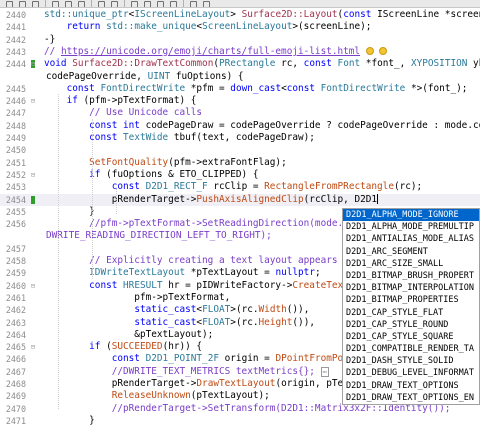 The width and height of the screenshot is (480, 441). What do you see at coordinates (101, 4) in the screenshot?
I see `undo-icon` at bounding box center [101, 4].